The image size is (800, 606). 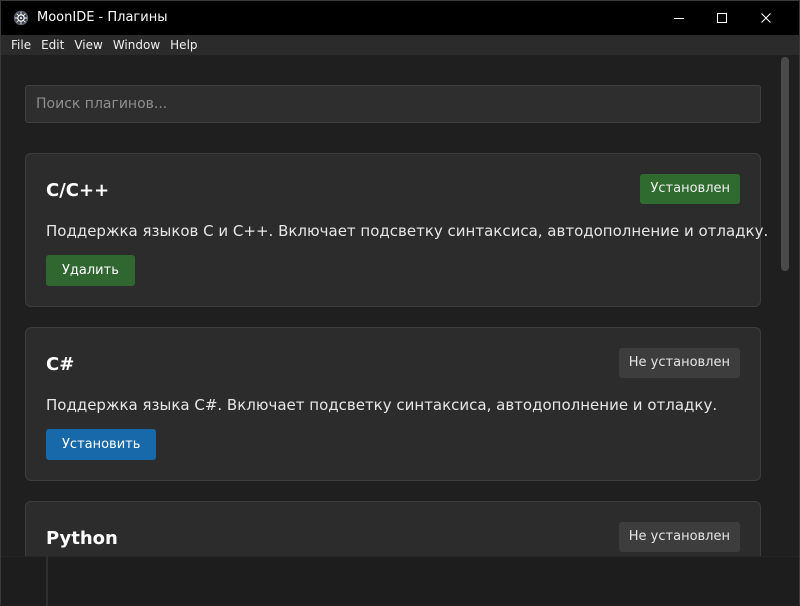 I want to click on maximize-icon, so click(x=722, y=18).